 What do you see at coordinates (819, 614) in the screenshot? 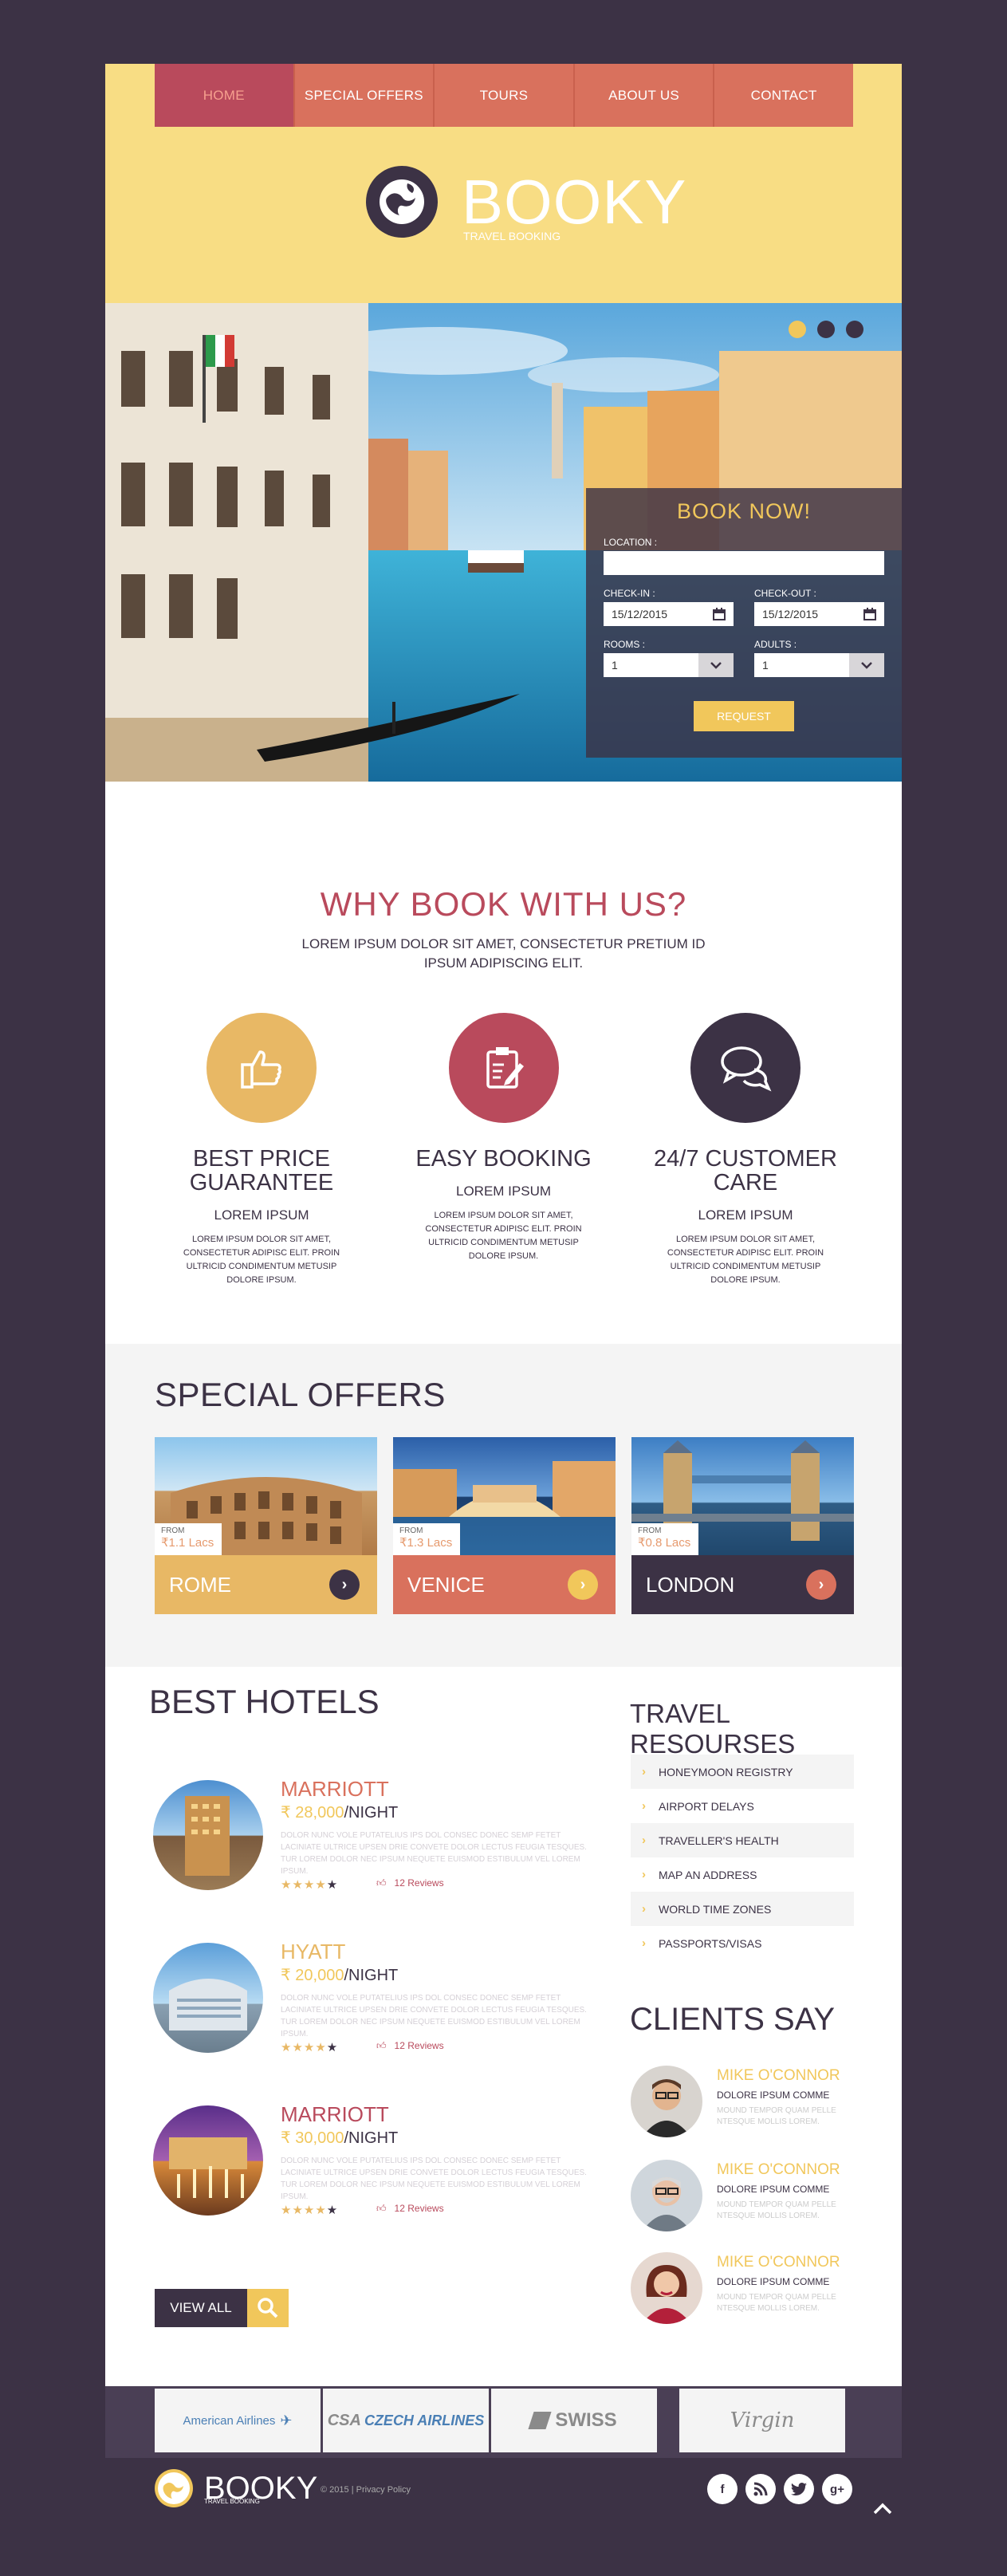
I see `checkout-input: 15/12/2015` at bounding box center [819, 614].